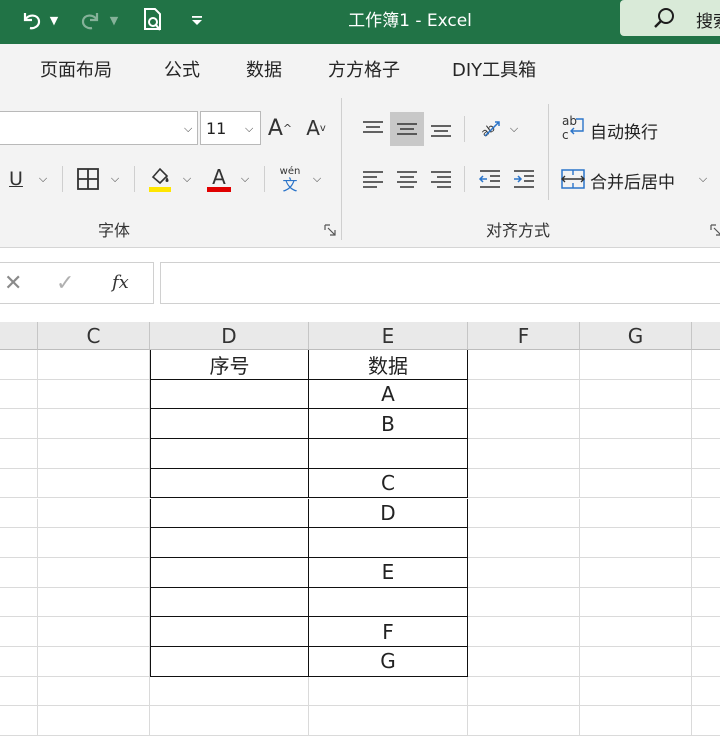  I want to click on table-header-data: 数据, so click(388, 365).